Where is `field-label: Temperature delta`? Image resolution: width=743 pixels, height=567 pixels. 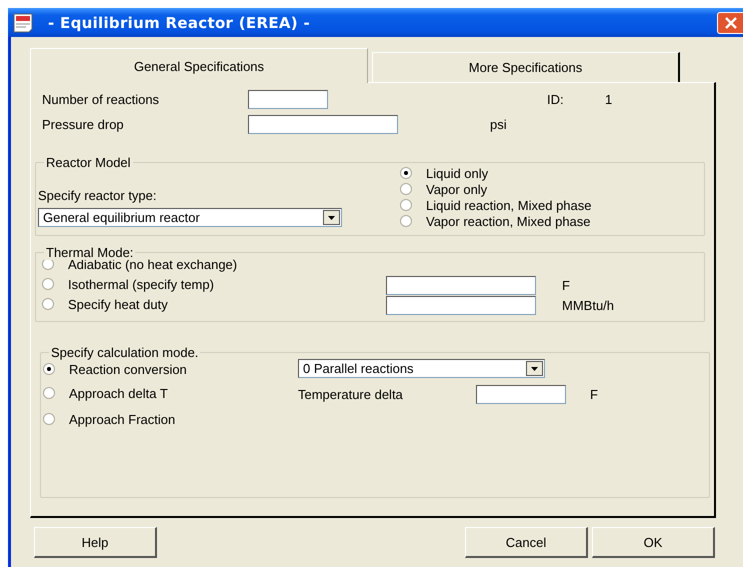
field-label: Temperature delta is located at coordinates (351, 394).